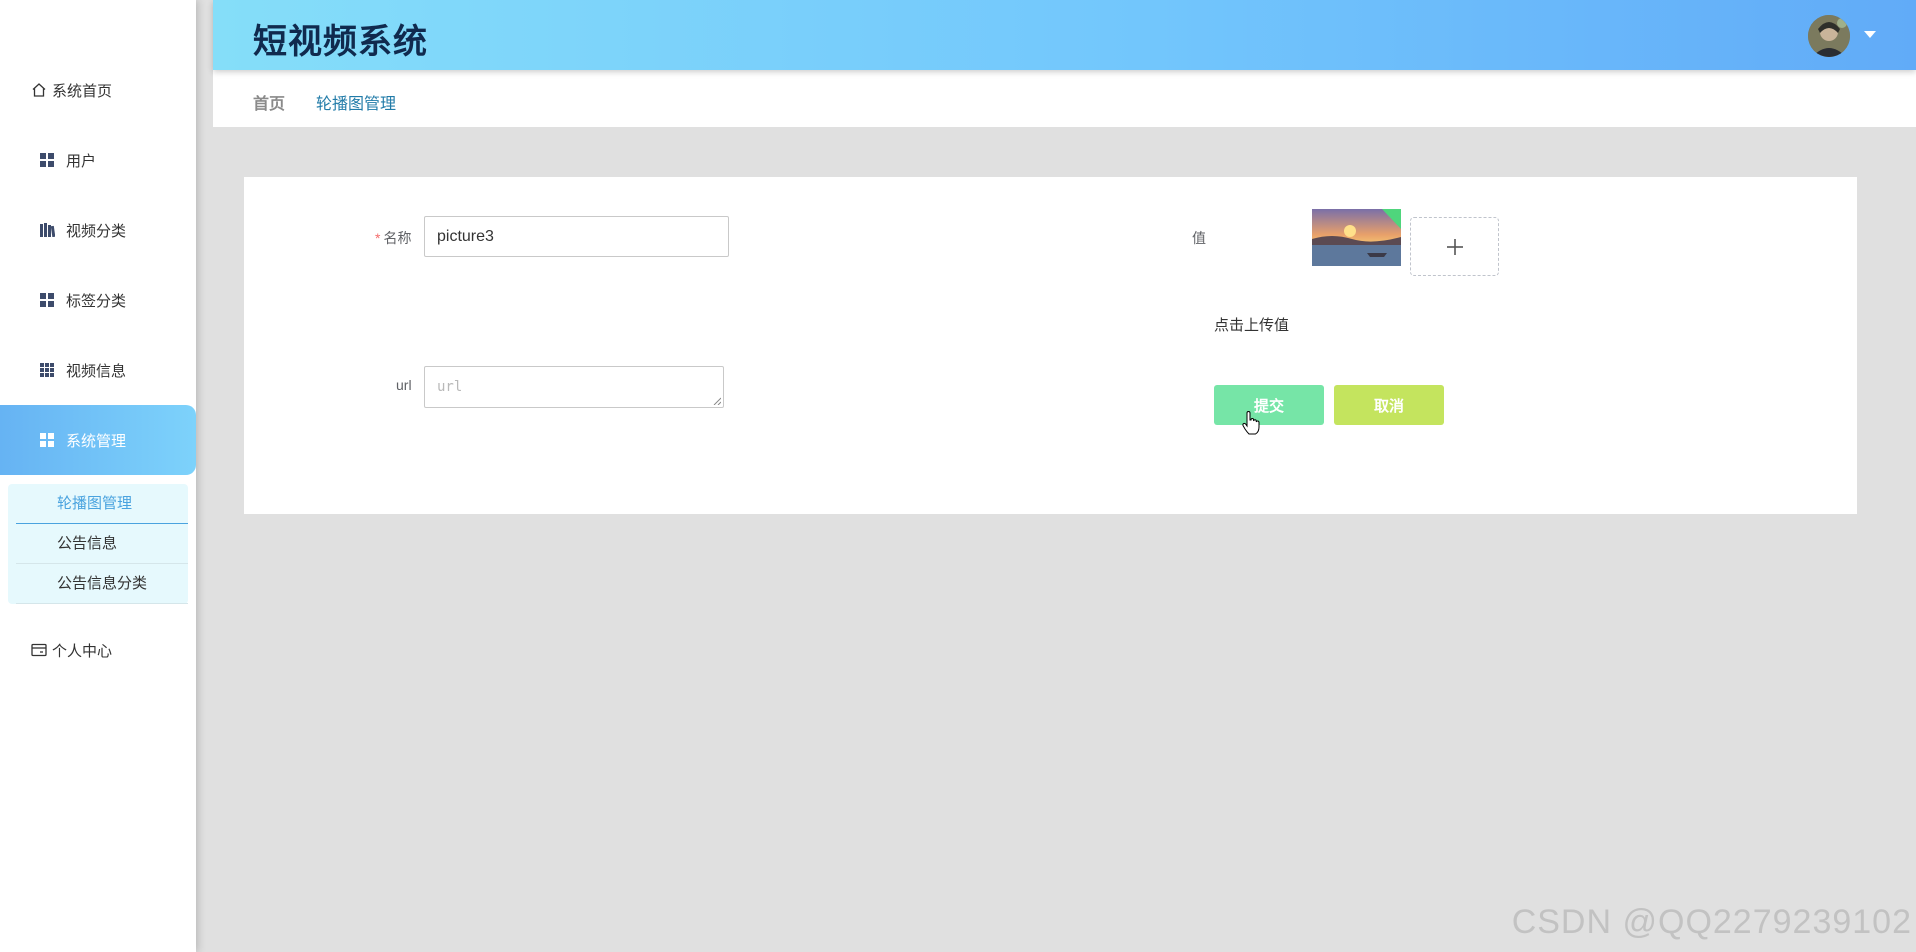 This screenshot has height=952, width=1916. What do you see at coordinates (39, 90) in the screenshot?
I see `home-icon` at bounding box center [39, 90].